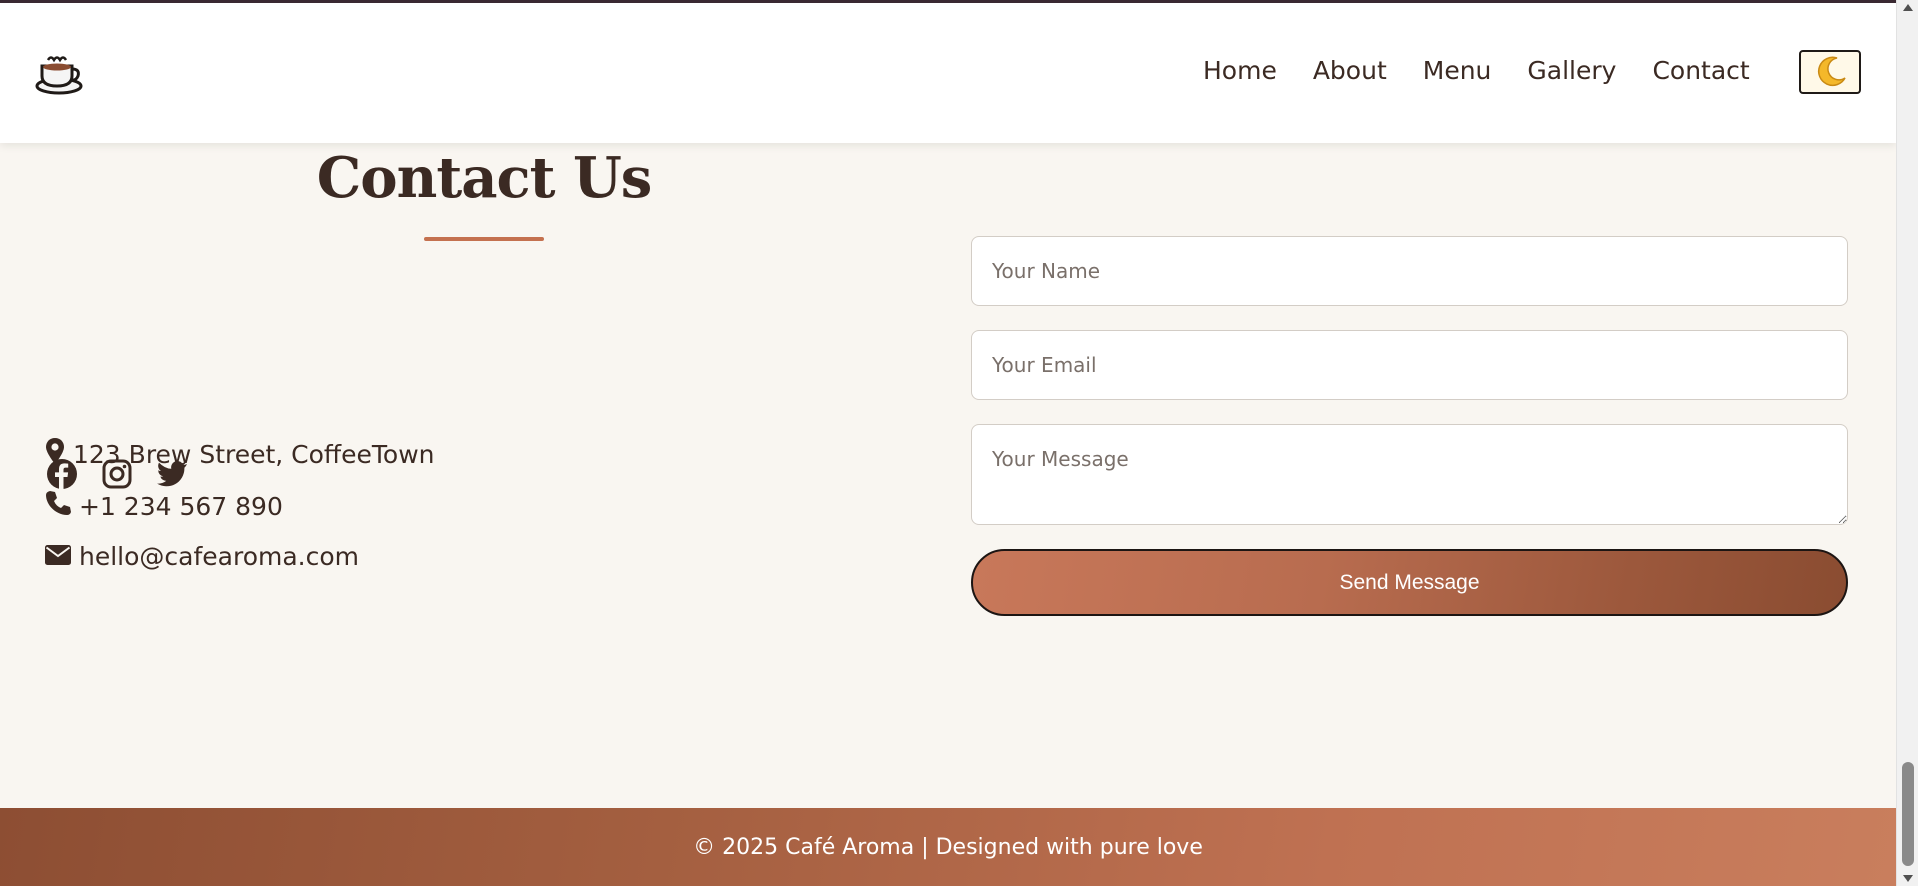  What do you see at coordinates (172, 474) in the screenshot?
I see `twitter-icon` at bounding box center [172, 474].